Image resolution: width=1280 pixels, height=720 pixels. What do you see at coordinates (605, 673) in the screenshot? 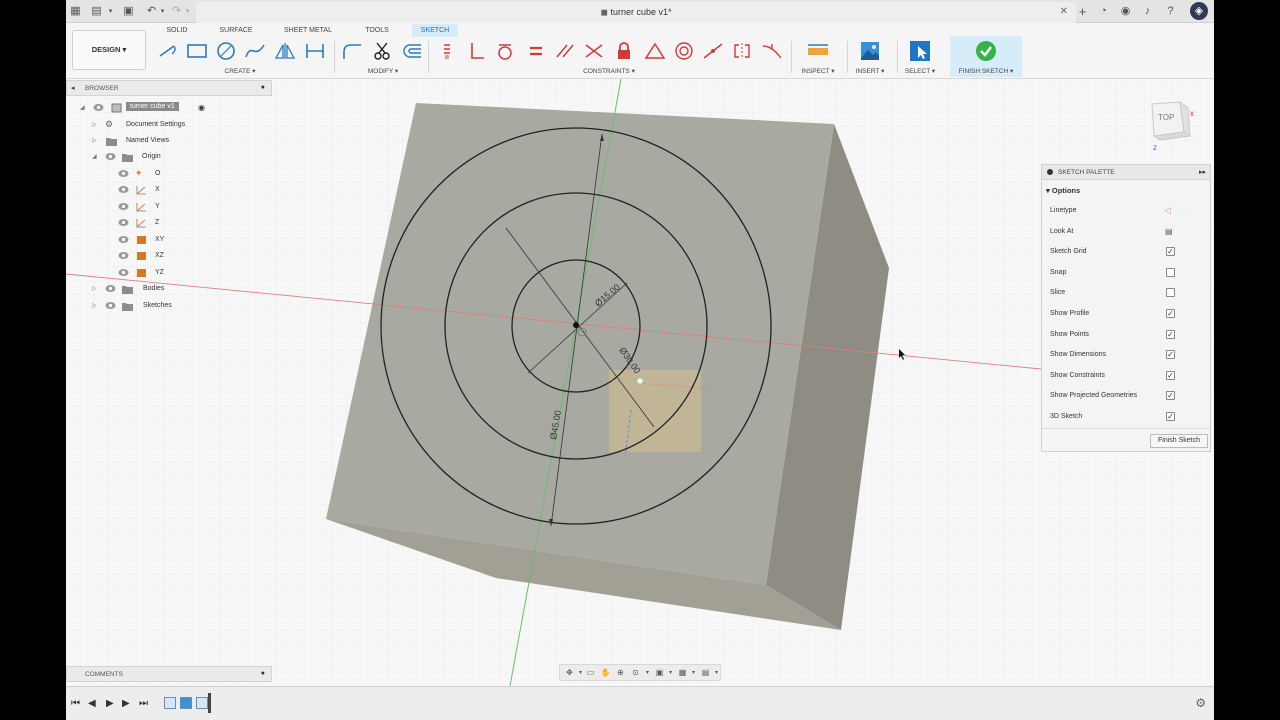
I see `pan-hand-icon: ✋` at bounding box center [605, 673].